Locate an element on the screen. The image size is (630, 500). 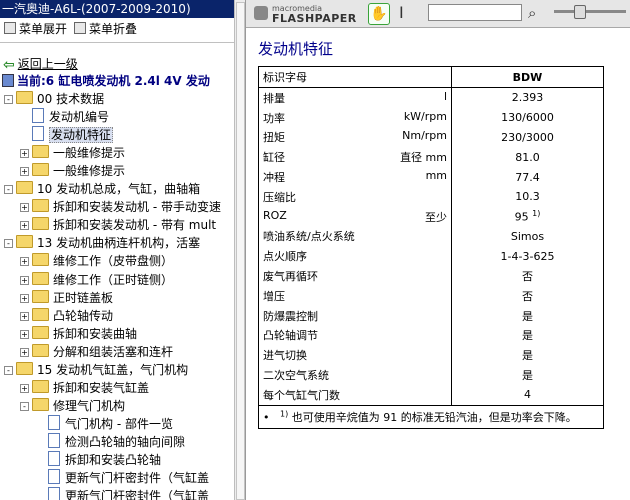
document-title: 发动机特征 is located at coordinates (296, 49).